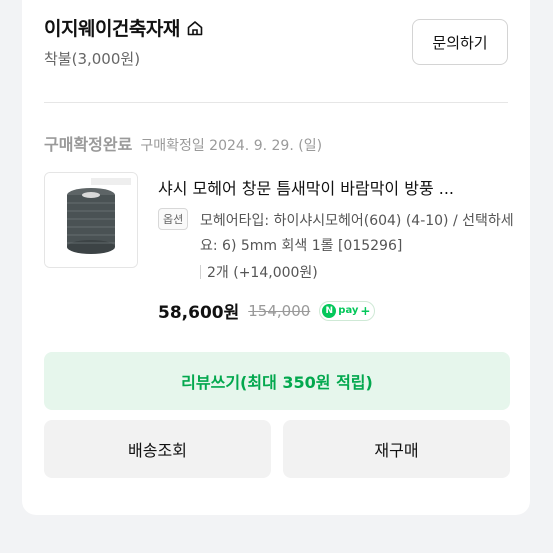 This screenshot has width=553, height=553. What do you see at coordinates (365, 310) in the screenshot?
I see `plus-icon: +` at bounding box center [365, 310].